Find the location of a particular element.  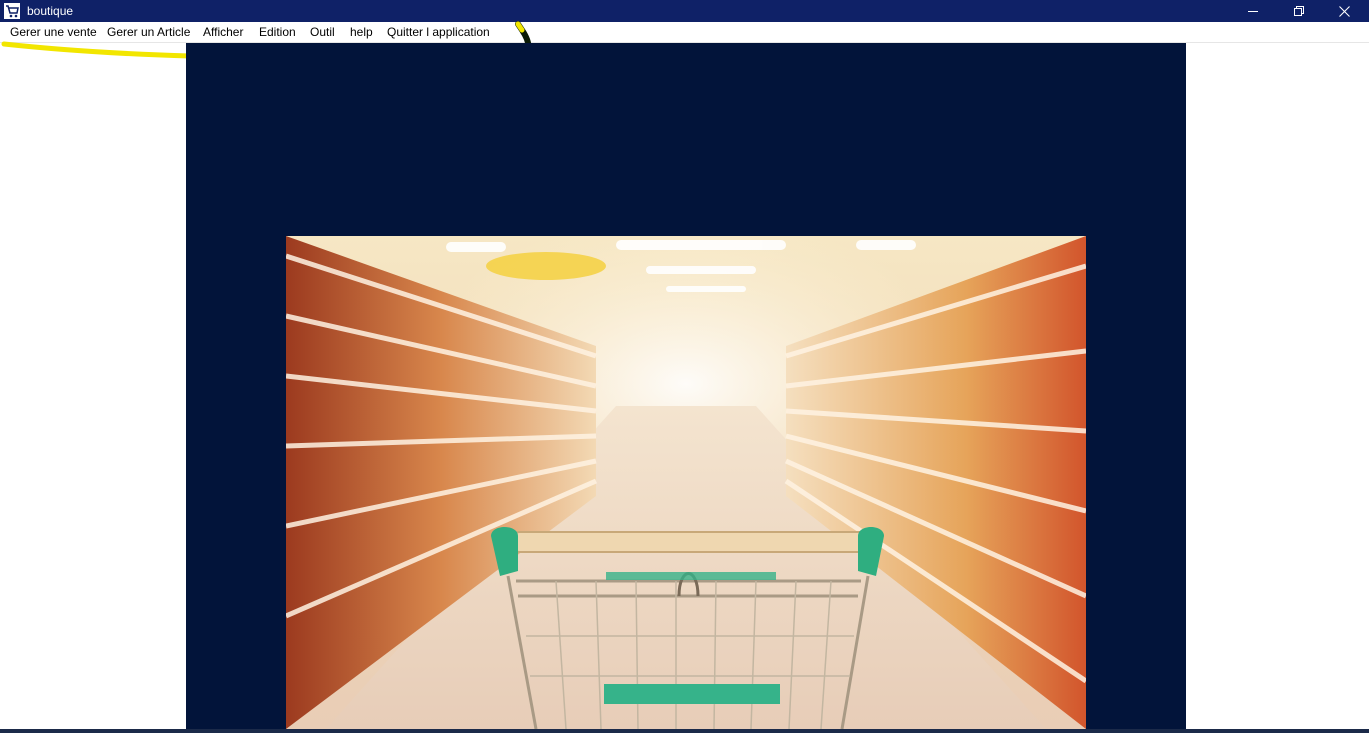

close-button is located at coordinates (1344, 11).